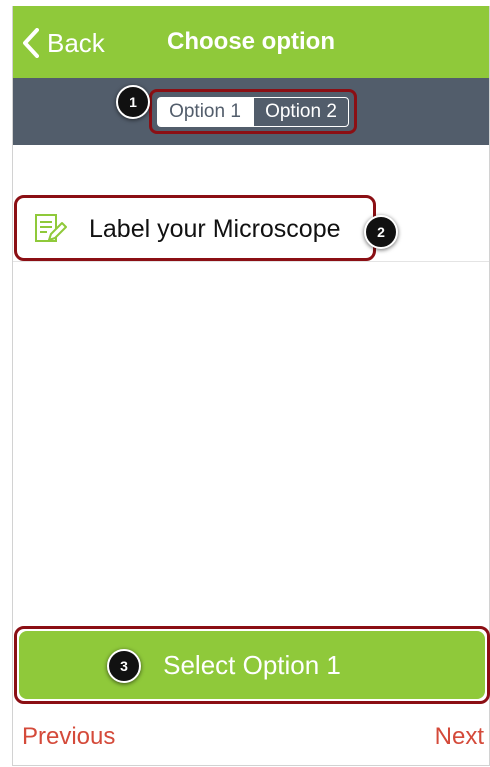 The image size is (490, 767). What do you see at coordinates (252, 665) in the screenshot?
I see `select-button-highlight-outline` at bounding box center [252, 665].